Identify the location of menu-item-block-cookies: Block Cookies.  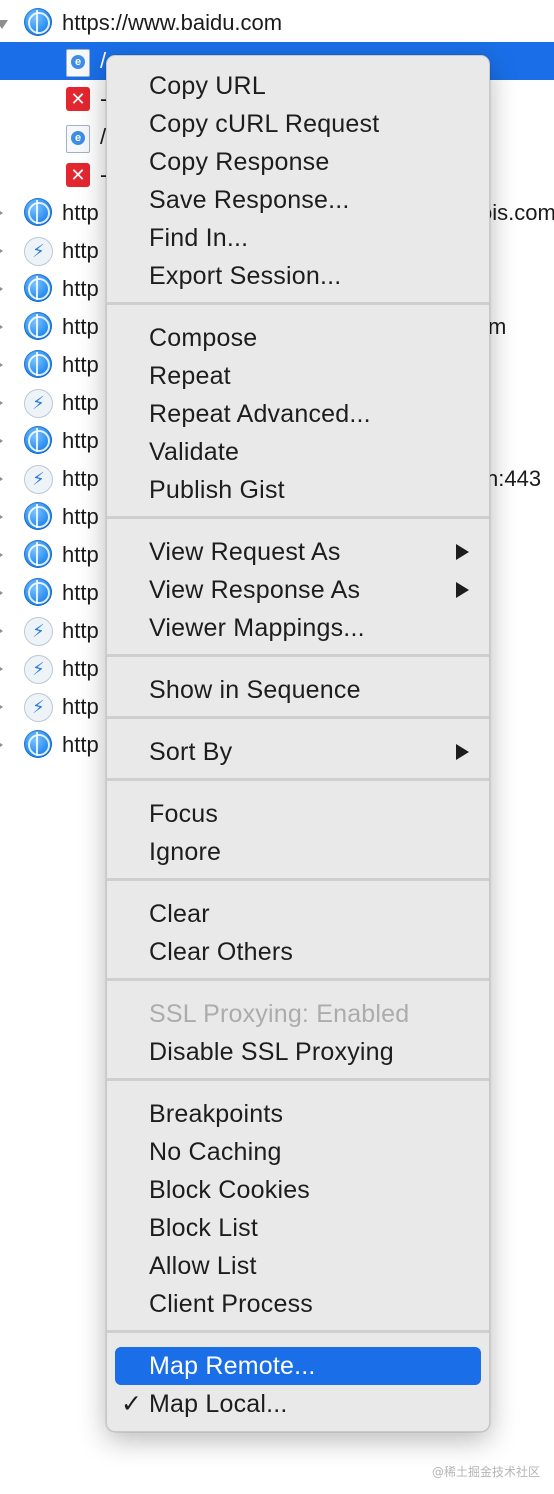
(298, 1190).